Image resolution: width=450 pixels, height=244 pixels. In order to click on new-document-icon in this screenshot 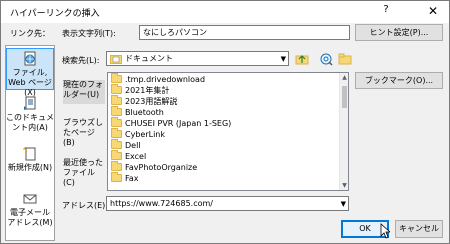, I will do `click(29, 154)`.